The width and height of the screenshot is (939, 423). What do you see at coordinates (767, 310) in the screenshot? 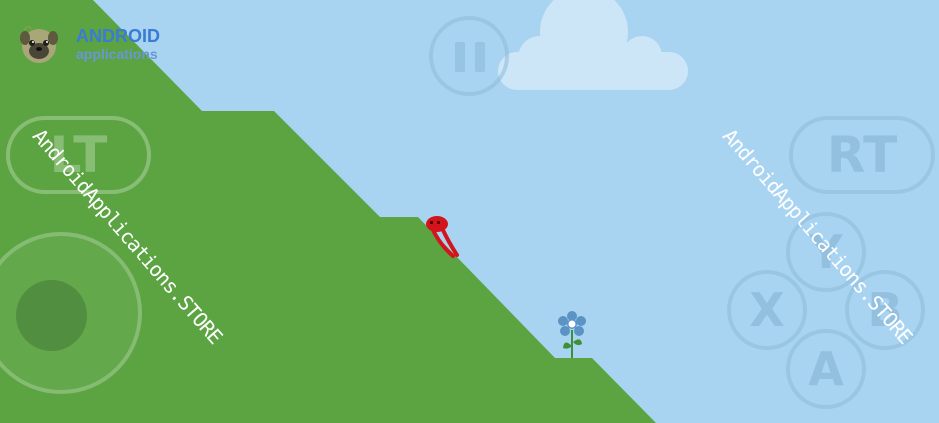
I see `x-button: X` at bounding box center [767, 310].